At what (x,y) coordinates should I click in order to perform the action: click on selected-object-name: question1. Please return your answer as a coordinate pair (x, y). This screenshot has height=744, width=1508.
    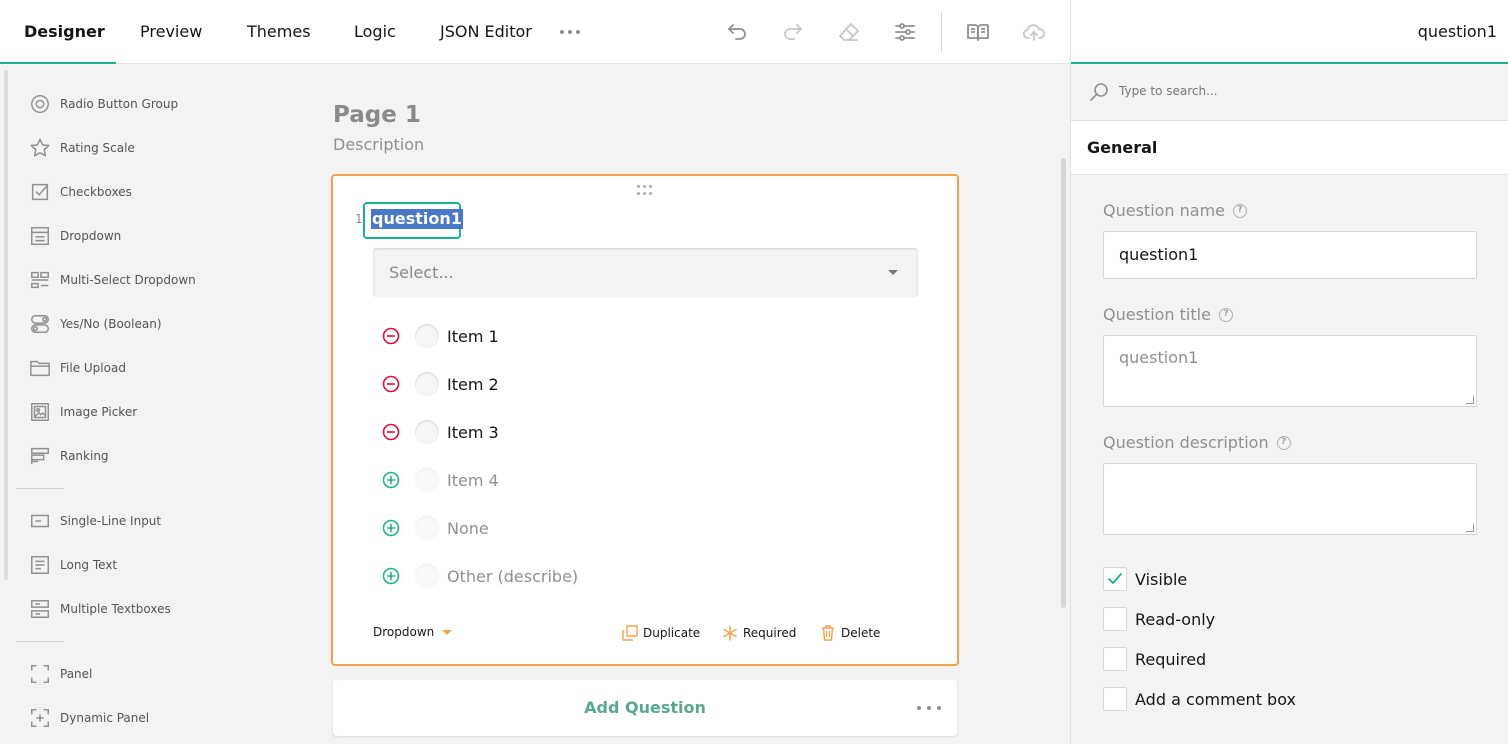
    Looking at the image, I should click on (1457, 31).